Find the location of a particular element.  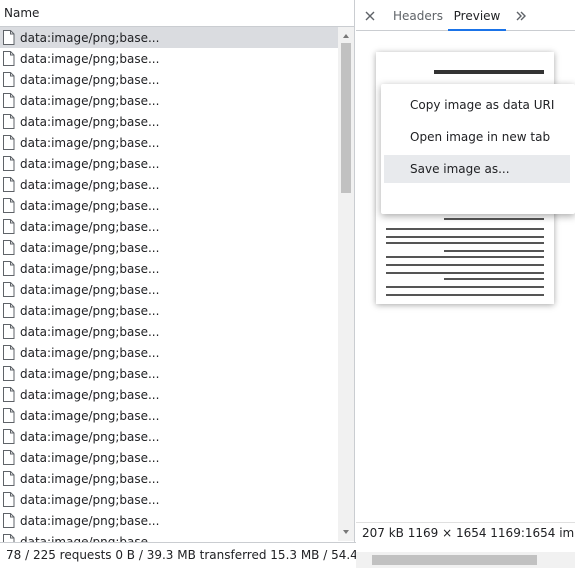

detail-tabbar: Headers Preview is located at coordinates (465, 15).